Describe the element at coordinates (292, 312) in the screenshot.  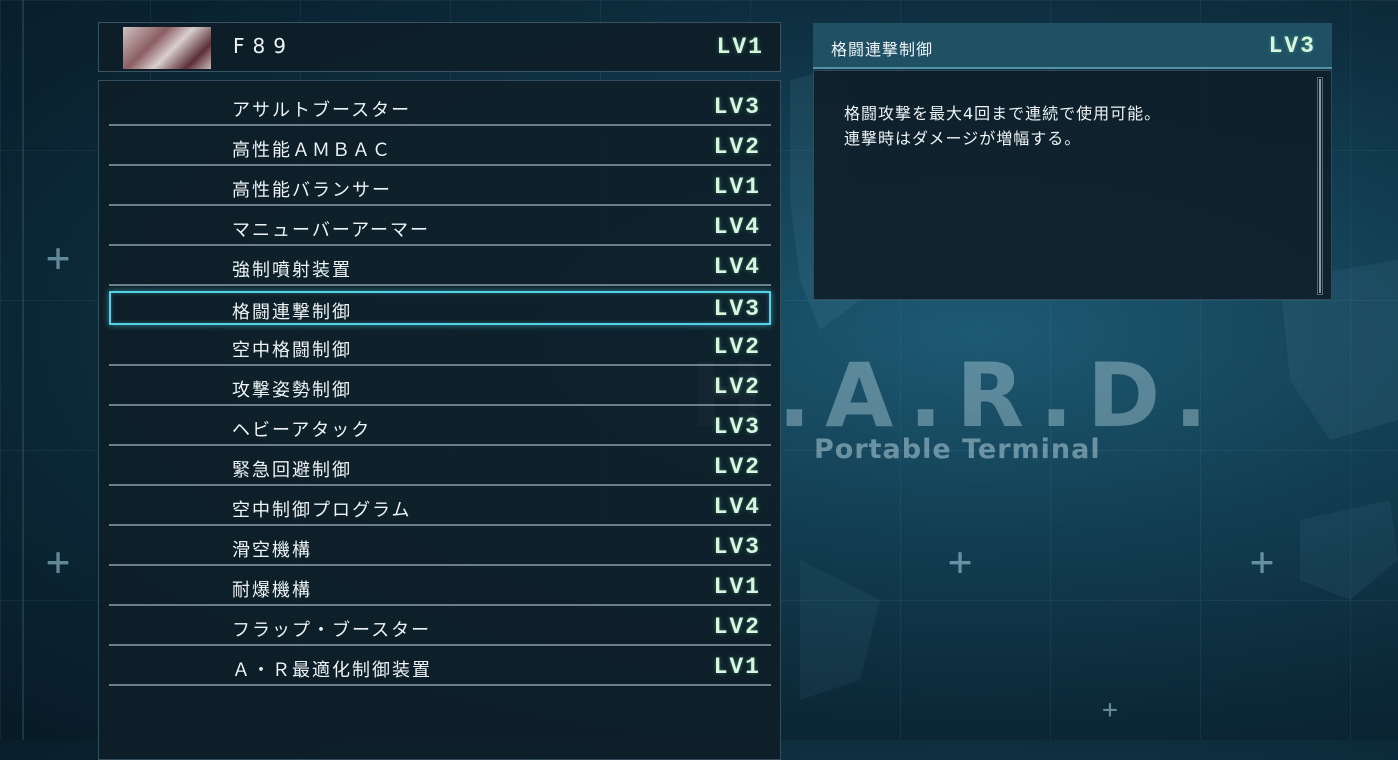
I see `skill-name: 格闘連撃制御` at that location.